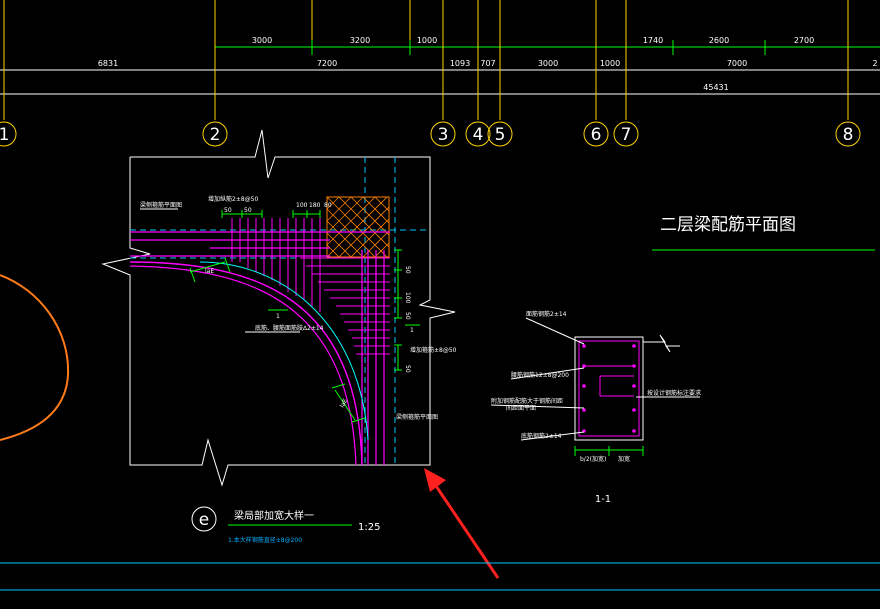 The image size is (880, 609). What do you see at coordinates (427, 40) in the screenshot?
I see `dim-upper-3: 1000` at bounding box center [427, 40].